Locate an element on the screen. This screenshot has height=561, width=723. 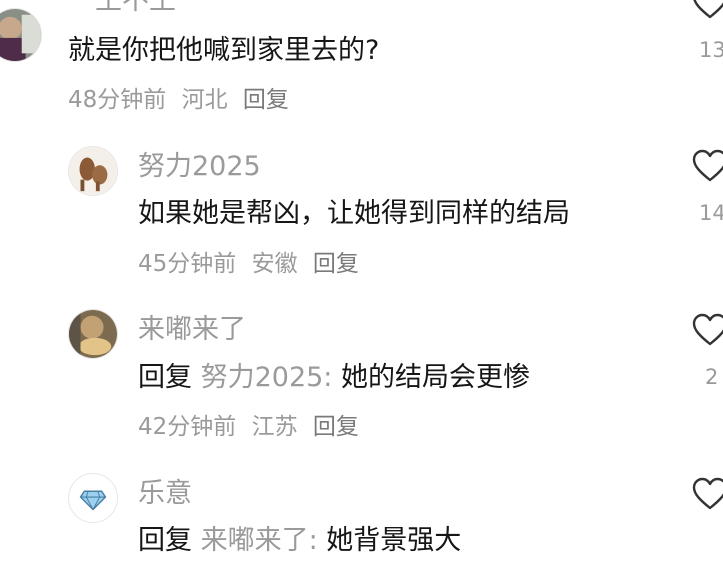
reply-target-user: 来嘟来了: is located at coordinates (259, 540).